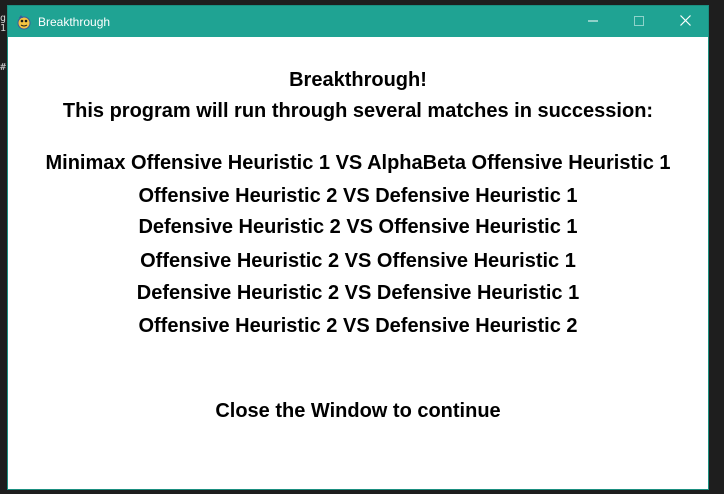 This screenshot has width=724, height=494. I want to click on pygame-snake-icon, so click(24, 22).